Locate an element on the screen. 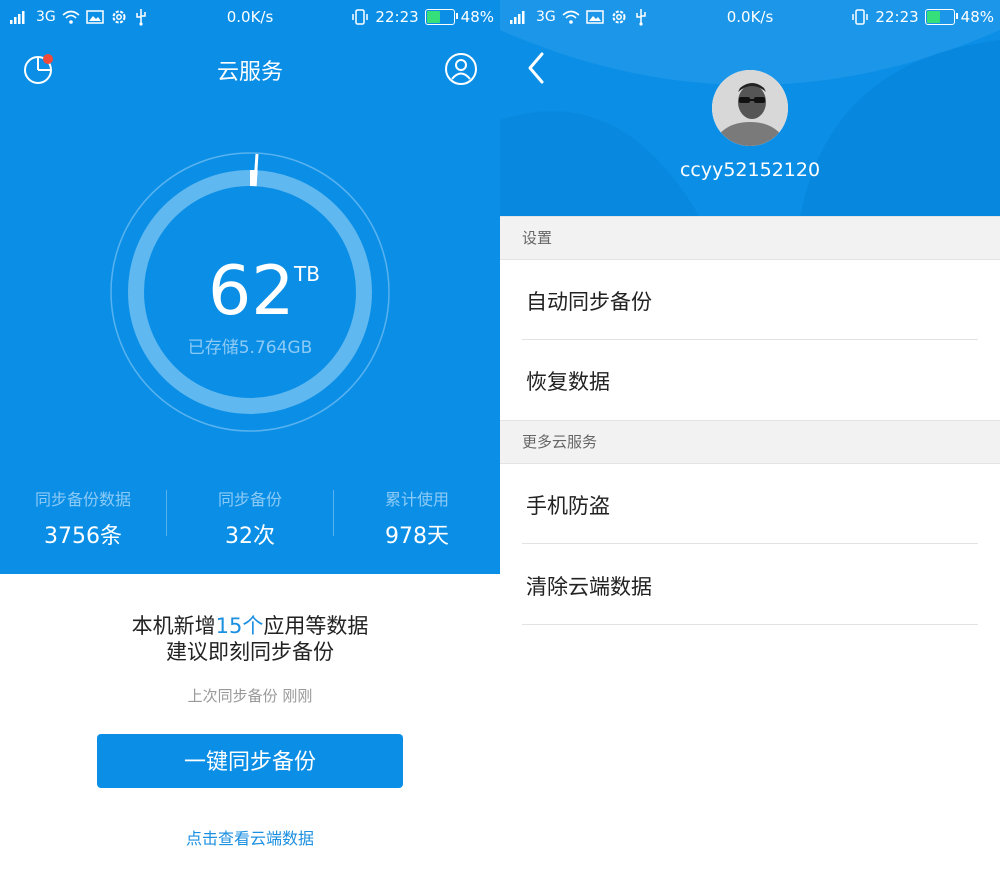 Image resolution: width=1000 pixels, height=888 pixels. stat-sync-data: 同步备份数据 3756条 is located at coordinates (83, 518).